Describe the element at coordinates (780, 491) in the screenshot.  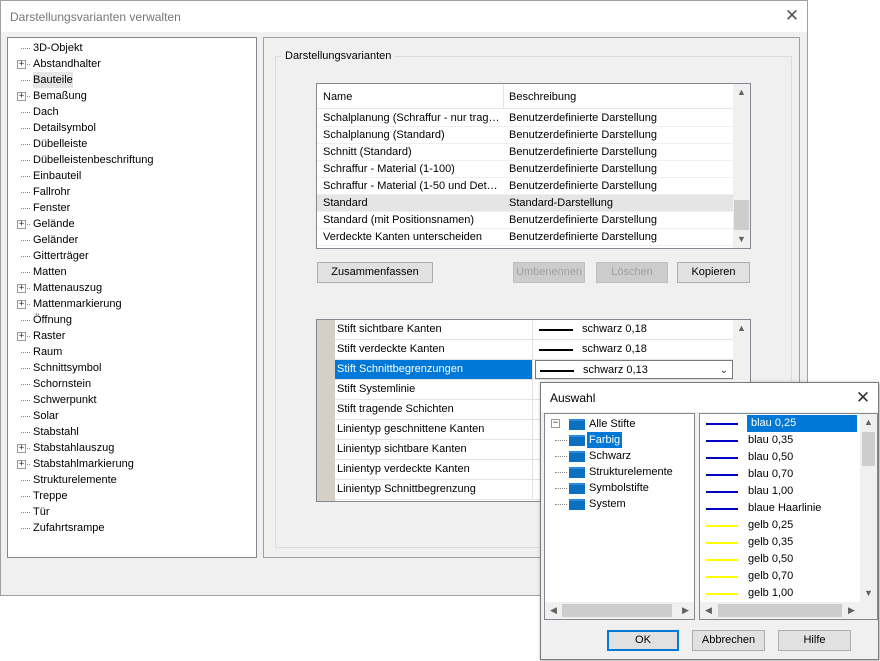
I see `pen-item: blau 1,00` at that location.